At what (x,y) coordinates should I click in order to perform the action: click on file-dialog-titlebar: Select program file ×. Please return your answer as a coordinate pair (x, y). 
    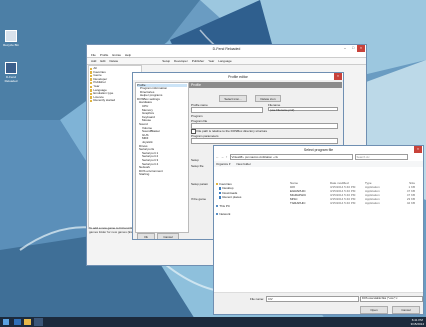
    Looking at the image, I should click on (318, 149).